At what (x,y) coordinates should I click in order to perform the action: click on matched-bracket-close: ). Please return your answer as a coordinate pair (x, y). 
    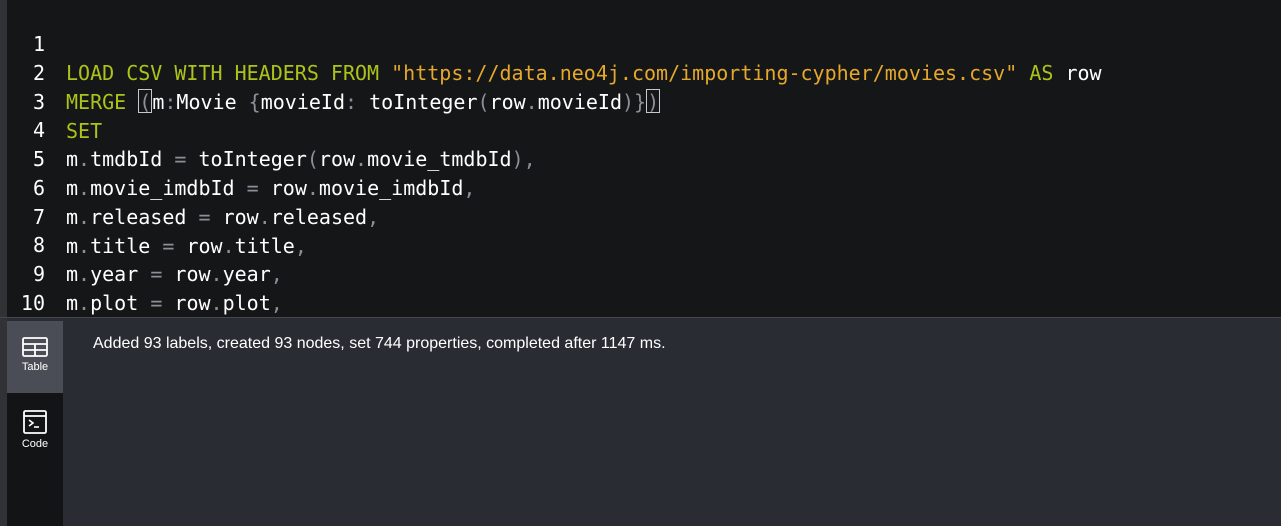
    Looking at the image, I should click on (653, 101).